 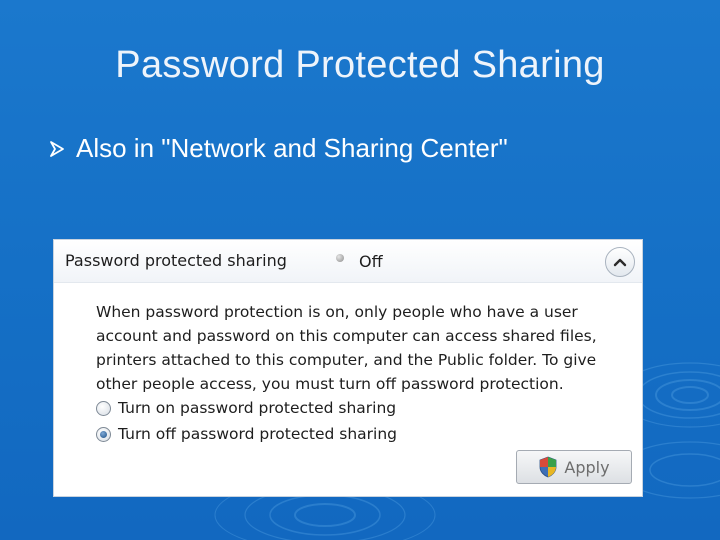 I want to click on apply-button: Apply, so click(x=574, y=467).